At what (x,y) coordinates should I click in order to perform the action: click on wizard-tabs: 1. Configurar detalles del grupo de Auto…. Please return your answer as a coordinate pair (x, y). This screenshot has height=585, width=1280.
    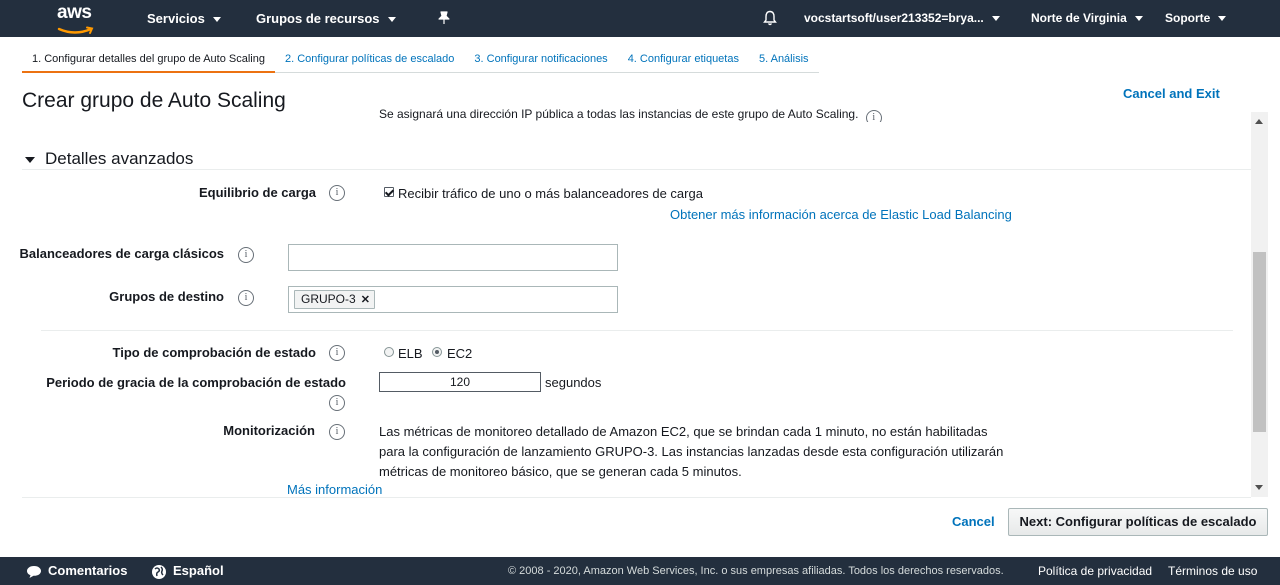
    Looking at the image, I should click on (420, 59).